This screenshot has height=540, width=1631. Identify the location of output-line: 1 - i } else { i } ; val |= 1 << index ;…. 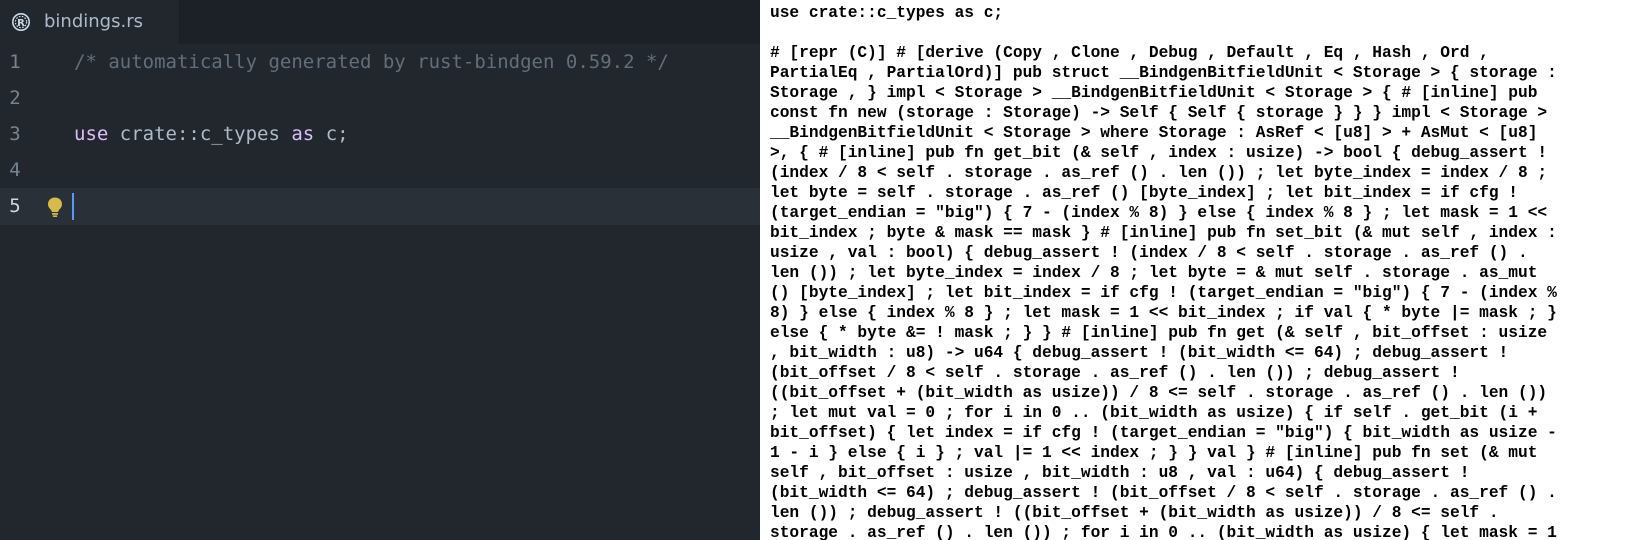
(1154, 453).